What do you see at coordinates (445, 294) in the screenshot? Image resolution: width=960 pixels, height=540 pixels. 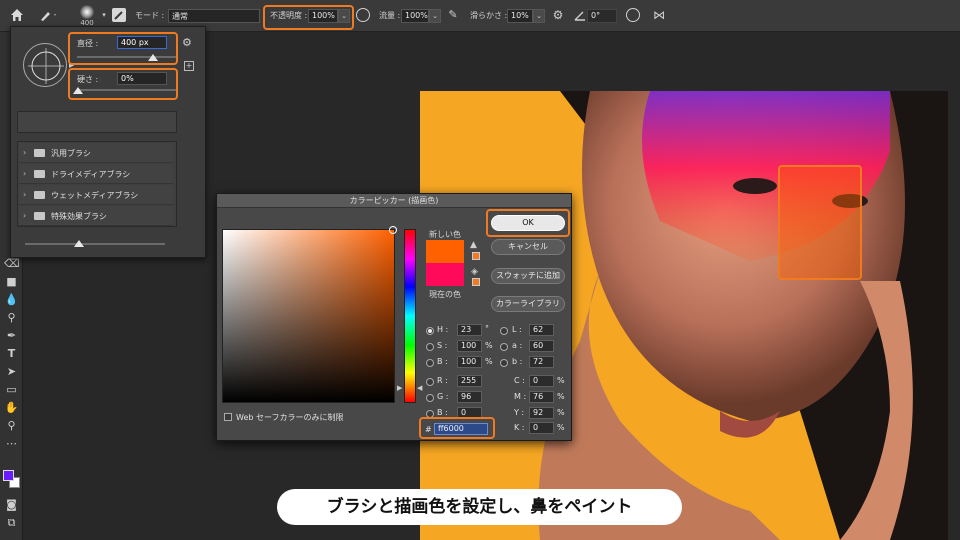 I see `current-color-label: 現在の色` at bounding box center [445, 294].